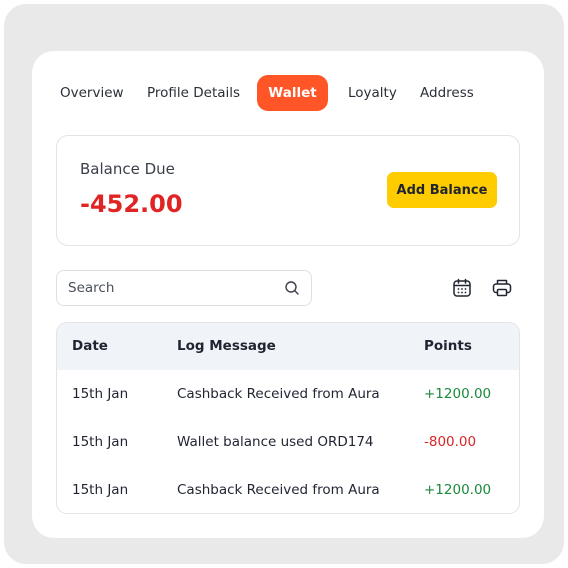 The image size is (568, 568). Describe the element at coordinates (127, 169) in the screenshot. I see `balance-label: Balance Due` at that location.